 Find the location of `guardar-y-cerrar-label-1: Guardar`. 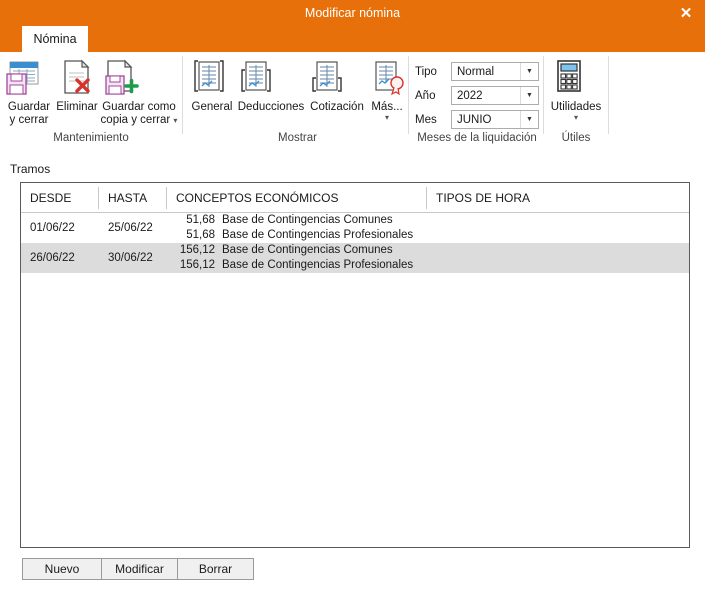

guardar-y-cerrar-label-1: Guardar is located at coordinates (29, 107).